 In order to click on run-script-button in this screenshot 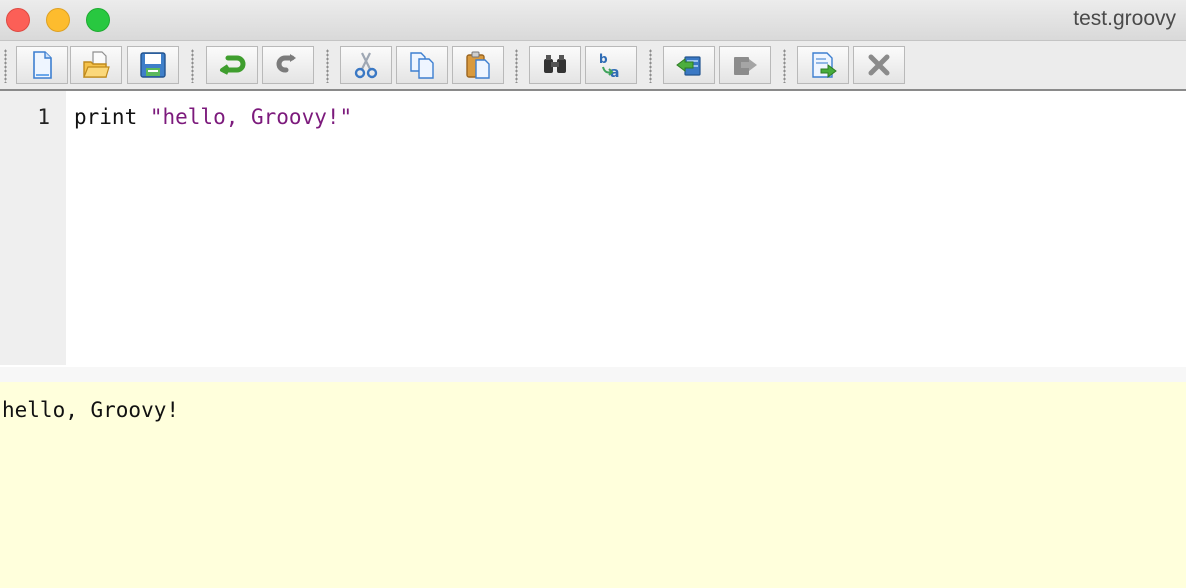, I will do `click(823, 65)`.